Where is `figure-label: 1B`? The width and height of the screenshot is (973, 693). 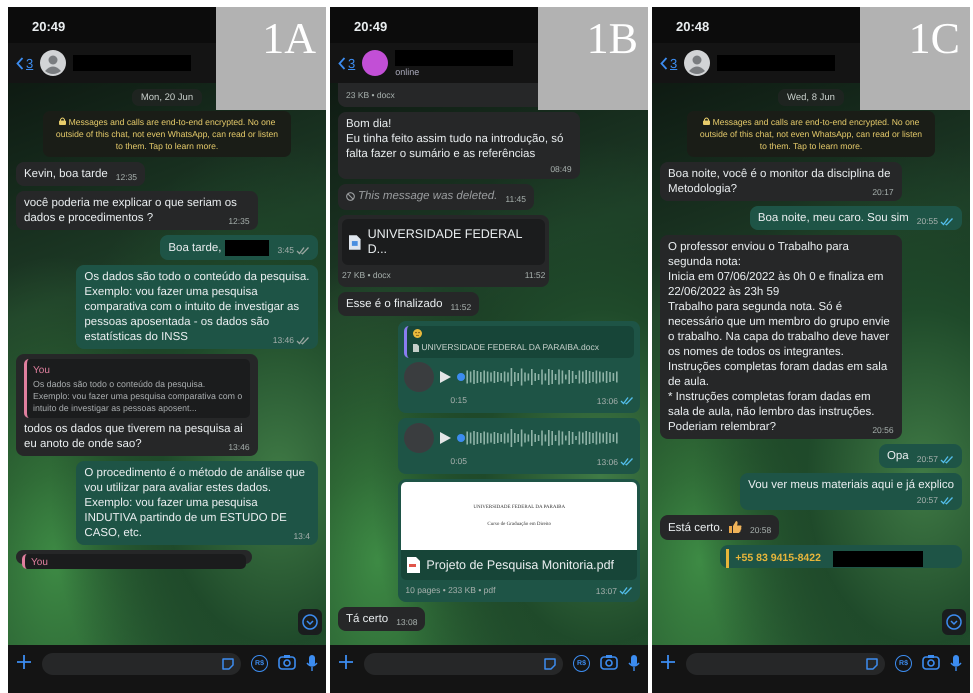 figure-label: 1B is located at coordinates (593, 58).